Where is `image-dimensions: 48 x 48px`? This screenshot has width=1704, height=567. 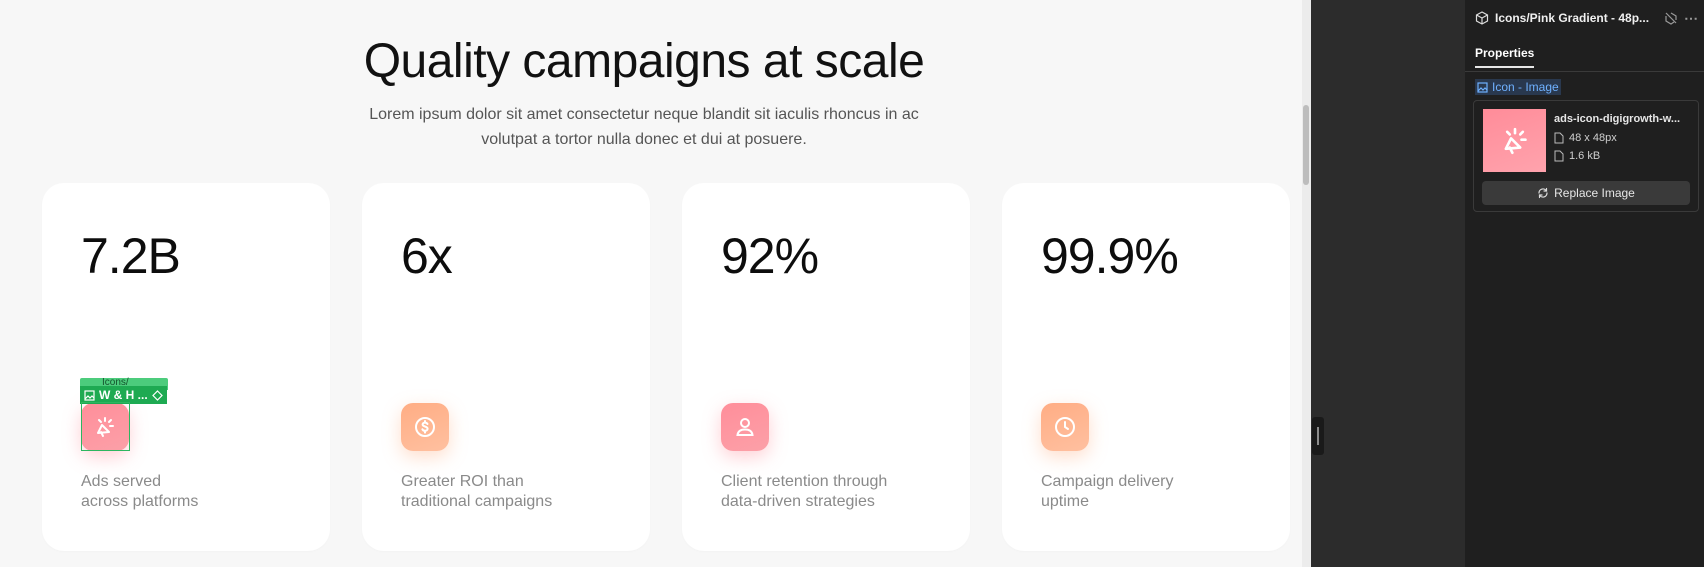
image-dimensions: 48 x 48px is located at coordinates (1624, 138).